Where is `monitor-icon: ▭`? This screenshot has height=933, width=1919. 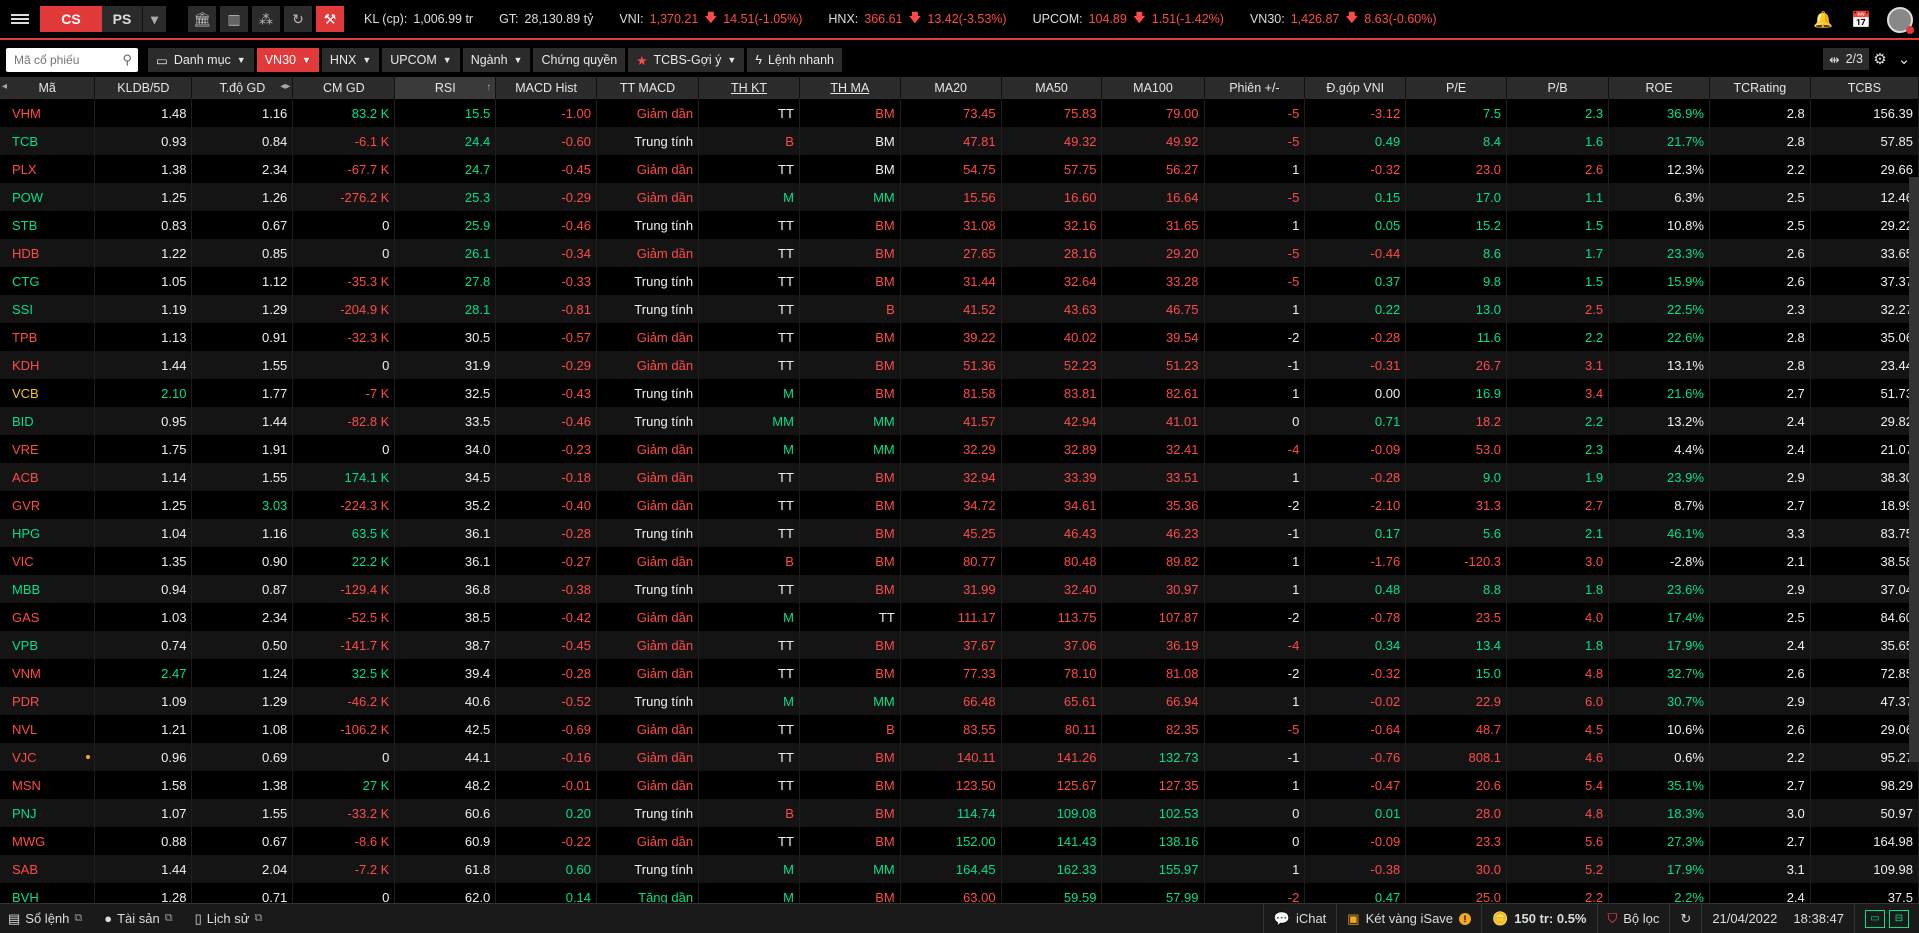 monitor-icon: ▭ is located at coordinates (1875, 918).